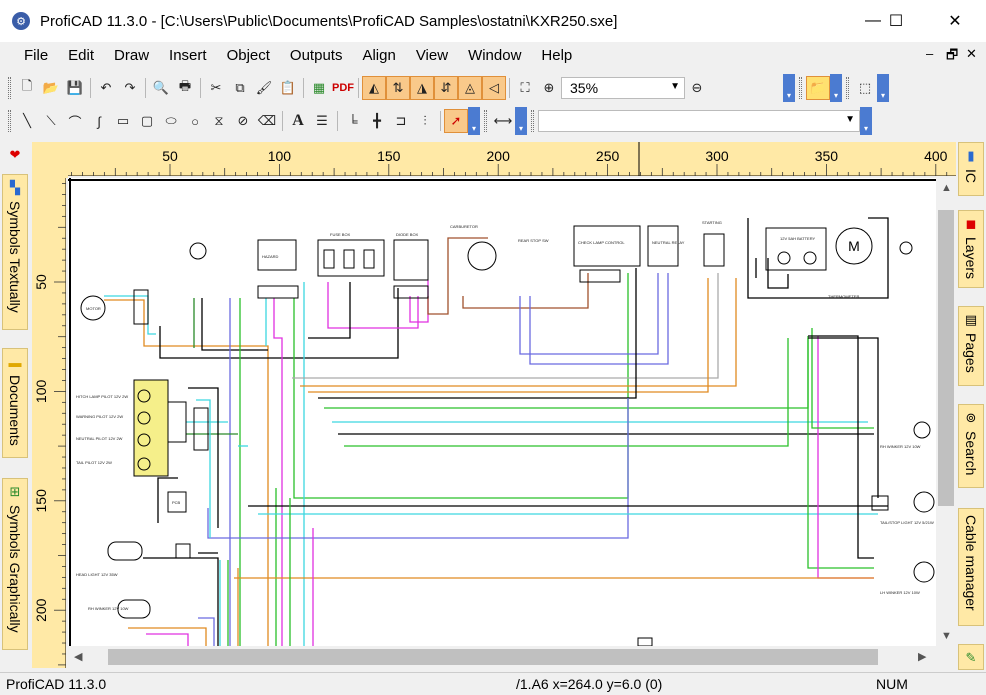 This screenshot has width=986, height=695. I want to click on pointer-icon: ➚, so click(456, 121).